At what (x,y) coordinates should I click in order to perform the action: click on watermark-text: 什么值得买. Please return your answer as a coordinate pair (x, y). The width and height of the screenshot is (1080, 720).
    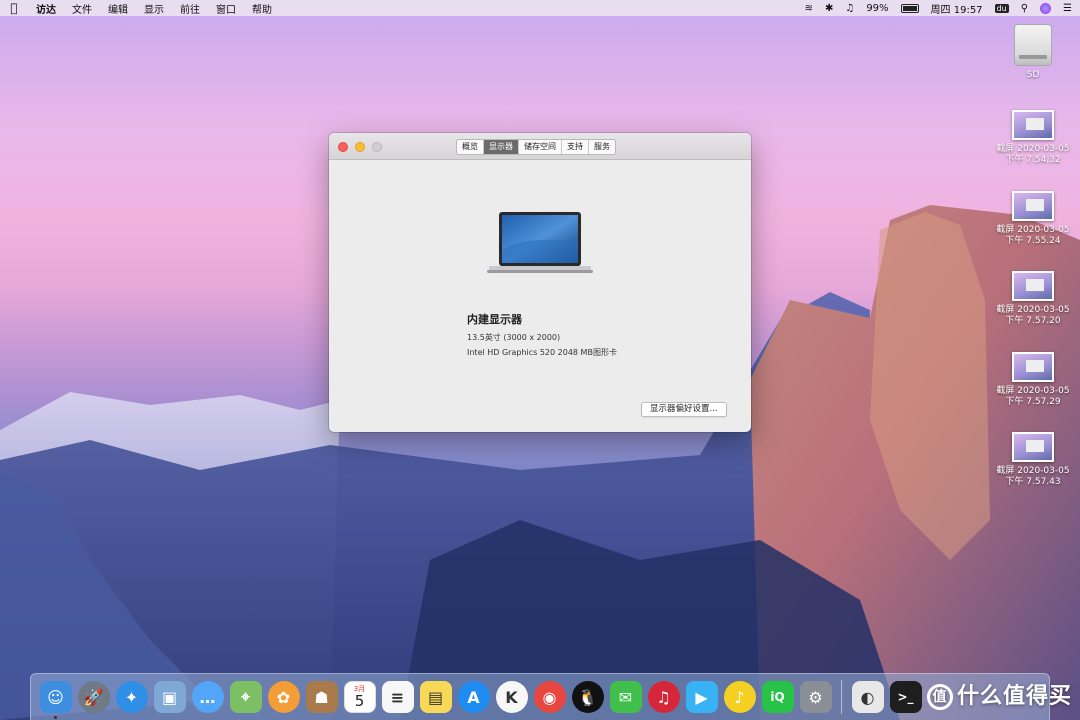
    Looking at the image, I should click on (1014, 696).